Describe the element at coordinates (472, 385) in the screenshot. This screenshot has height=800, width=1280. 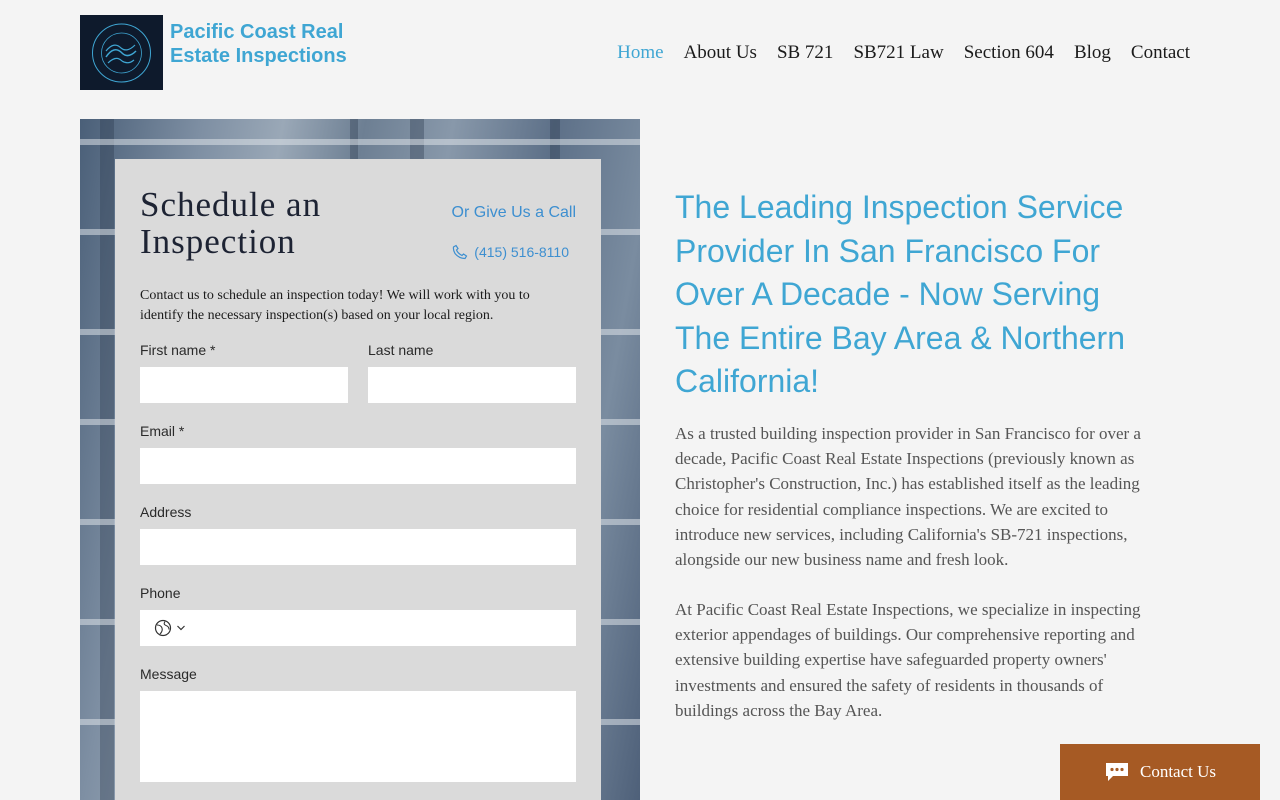
I see `last-name-input` at that location.